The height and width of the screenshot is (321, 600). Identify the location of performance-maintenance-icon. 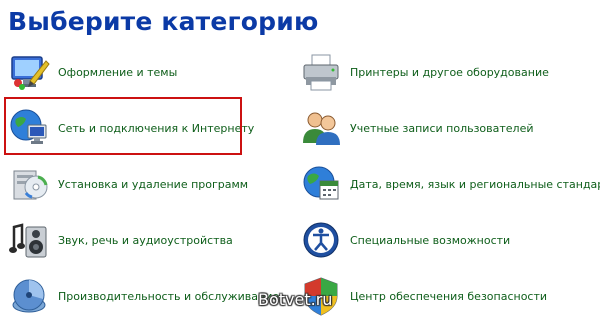
(29, 296).